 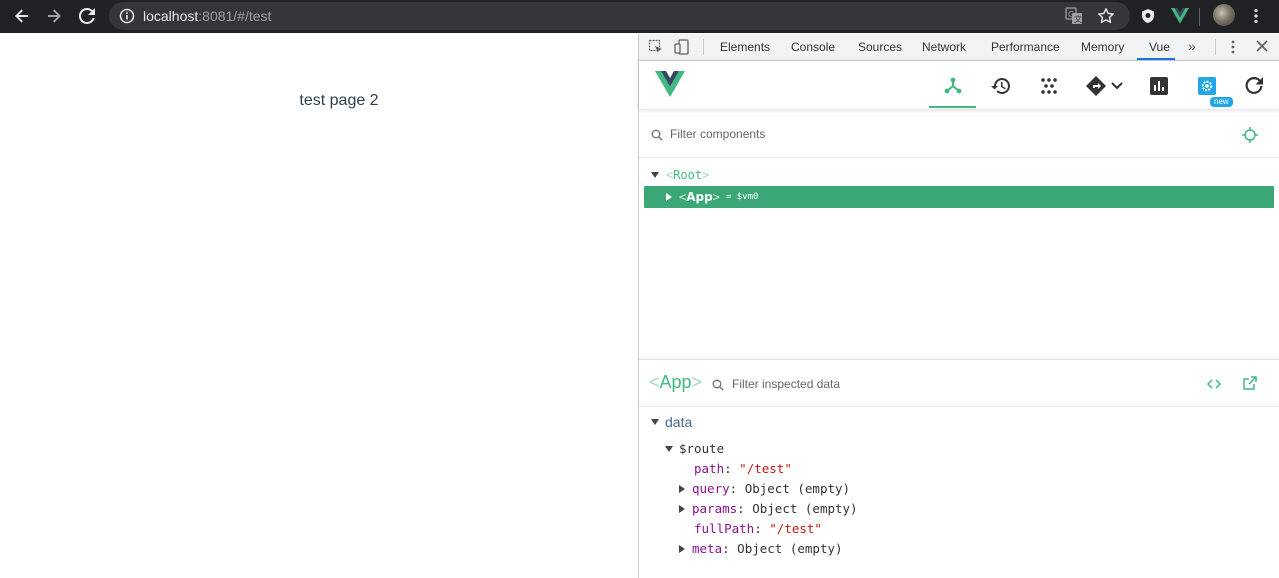 I want to click on filter-components-input: Filter components, so click(x=717, y=134).